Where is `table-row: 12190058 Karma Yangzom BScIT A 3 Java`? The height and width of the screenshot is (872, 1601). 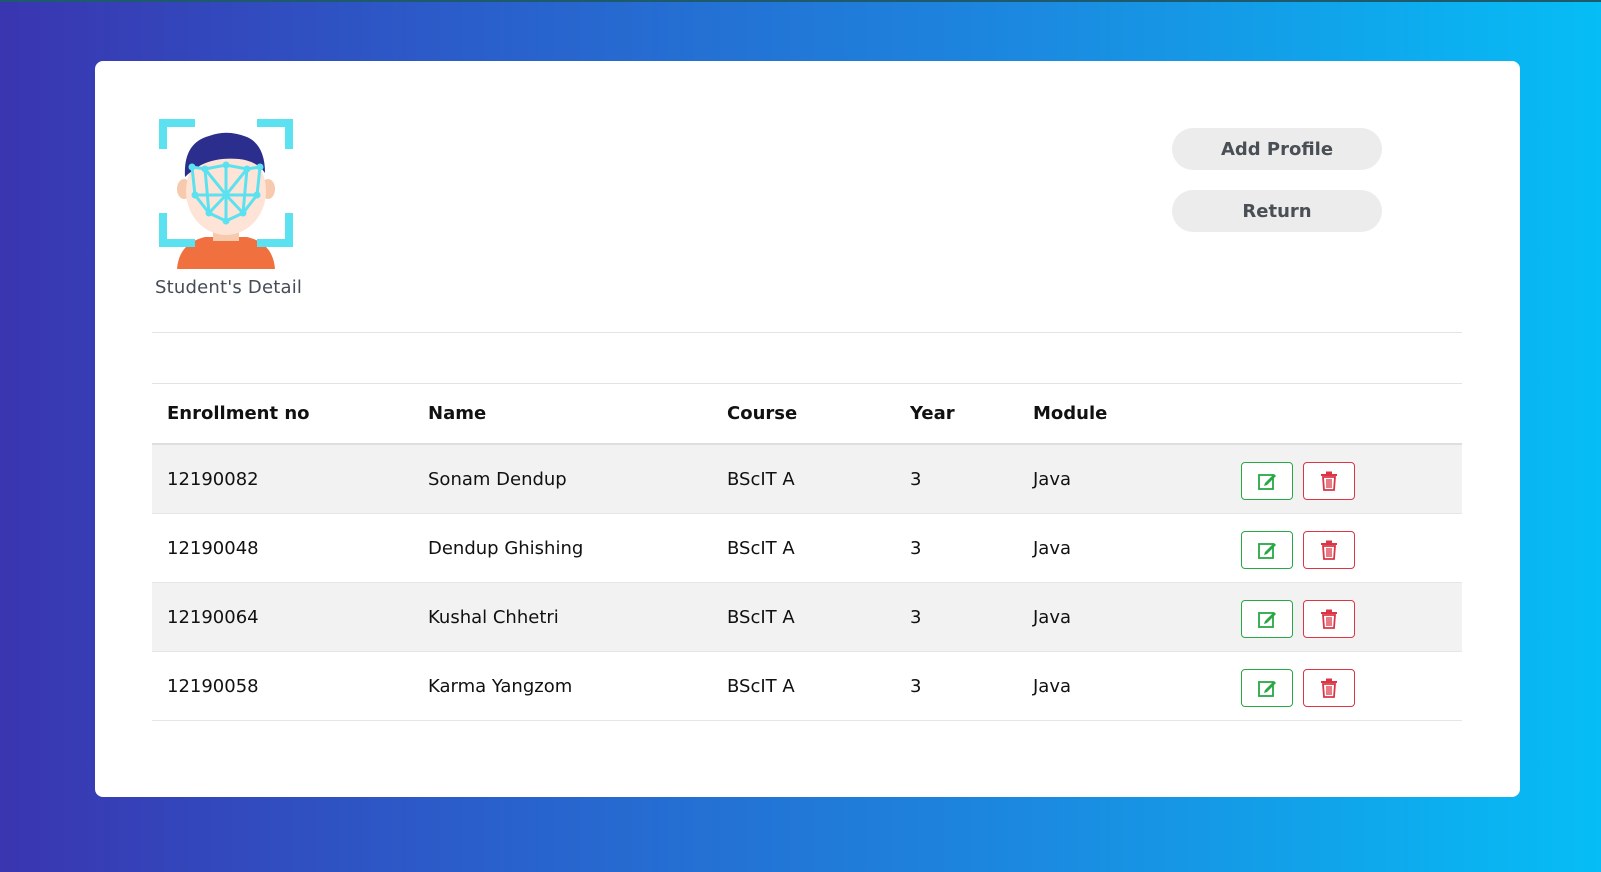 table-row: 12190058 Karma Yangzom BScIT A 3 Java is located at coordinates (807, 686).